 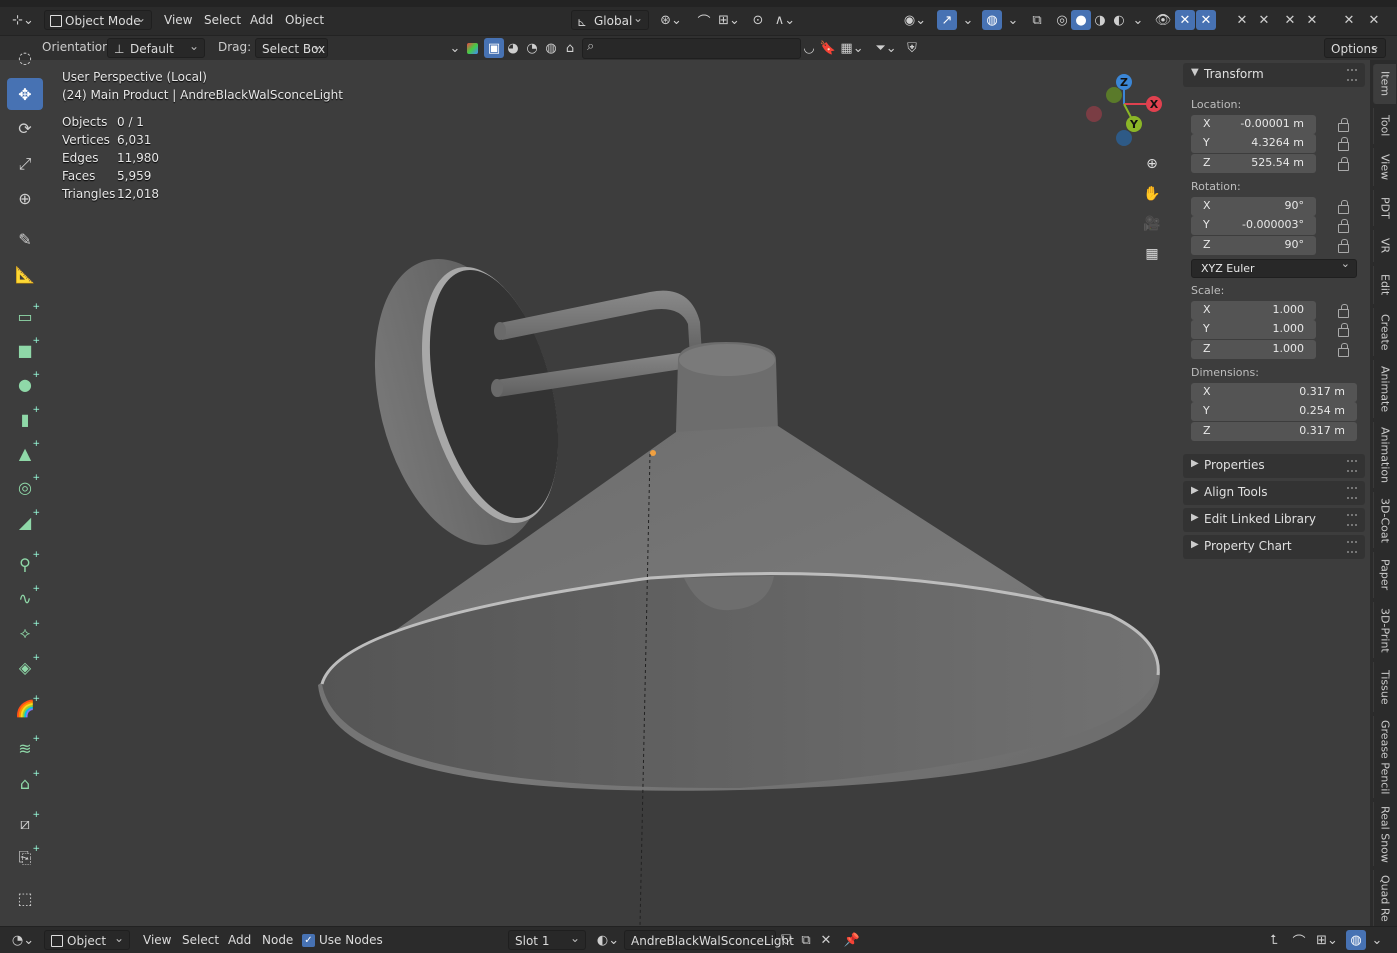 I want to click on overlays-toggle-icon: ◍, so click(x=992, y=20).